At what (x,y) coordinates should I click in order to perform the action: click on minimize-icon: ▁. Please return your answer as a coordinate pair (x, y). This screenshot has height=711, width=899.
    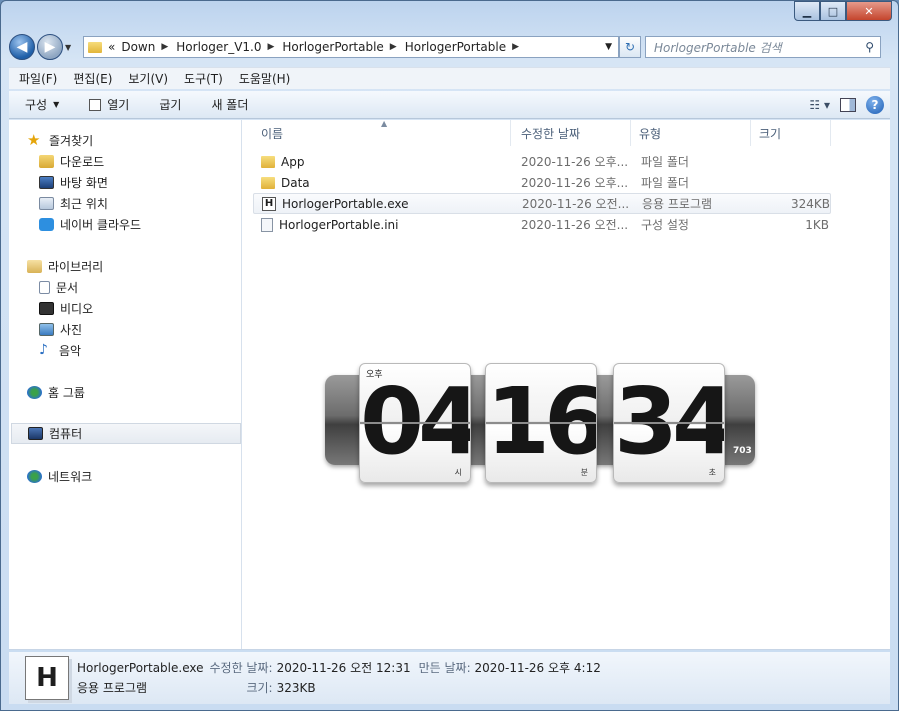
    Looking at the image, I should click on (807, 11).